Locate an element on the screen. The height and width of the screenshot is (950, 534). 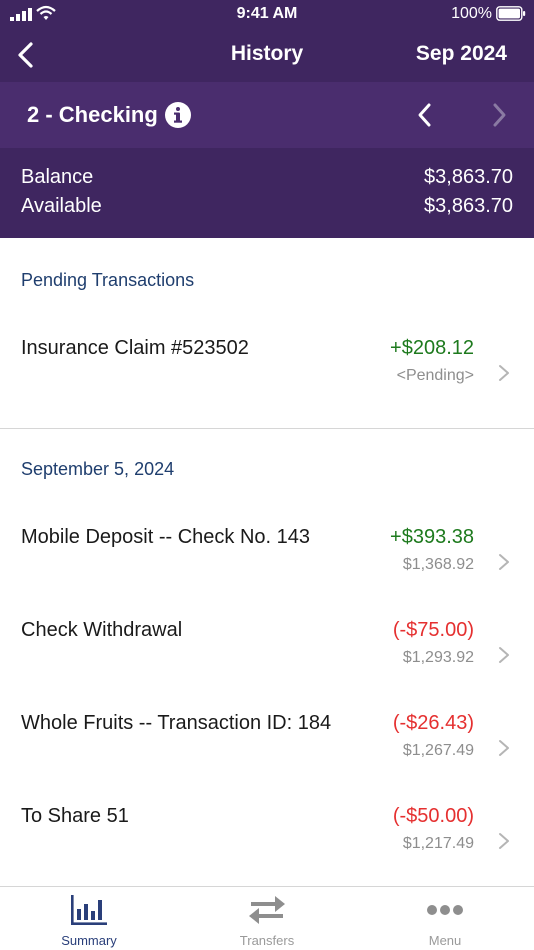
tab-bar: Summary Transfers Menu is located at coordinates (267, 918).